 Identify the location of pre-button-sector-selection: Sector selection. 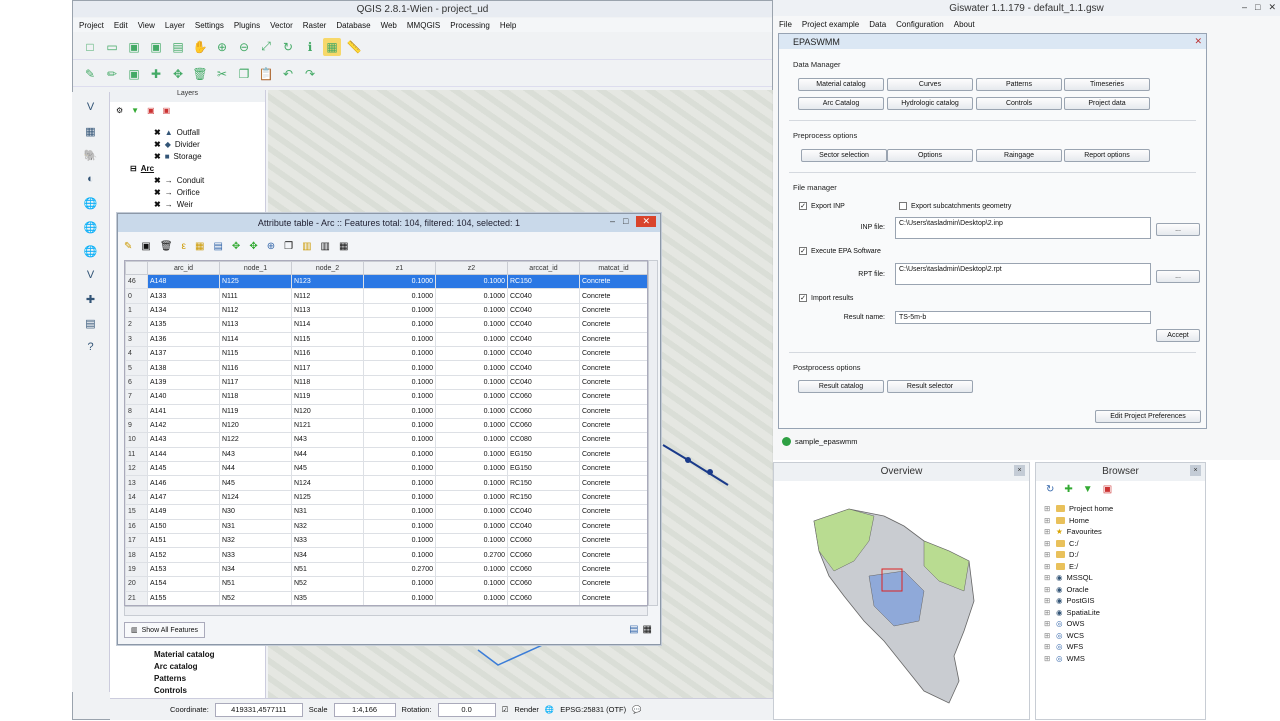
(844, 155).